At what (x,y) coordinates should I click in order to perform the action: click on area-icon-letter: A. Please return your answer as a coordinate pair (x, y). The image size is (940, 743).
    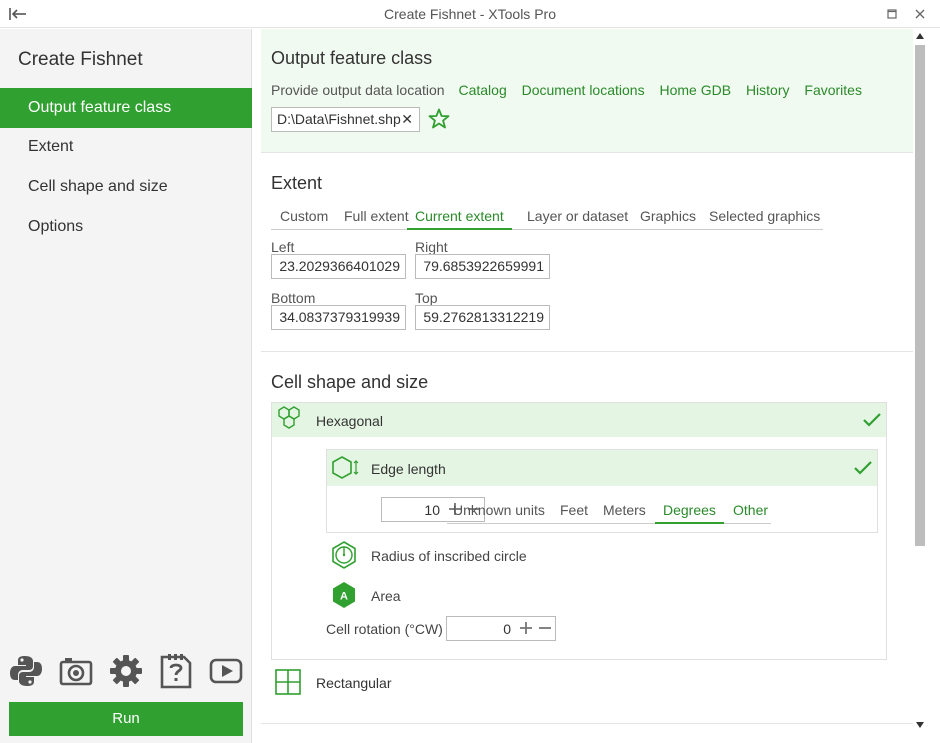
    Looking at the image, I should click on (344, 597).